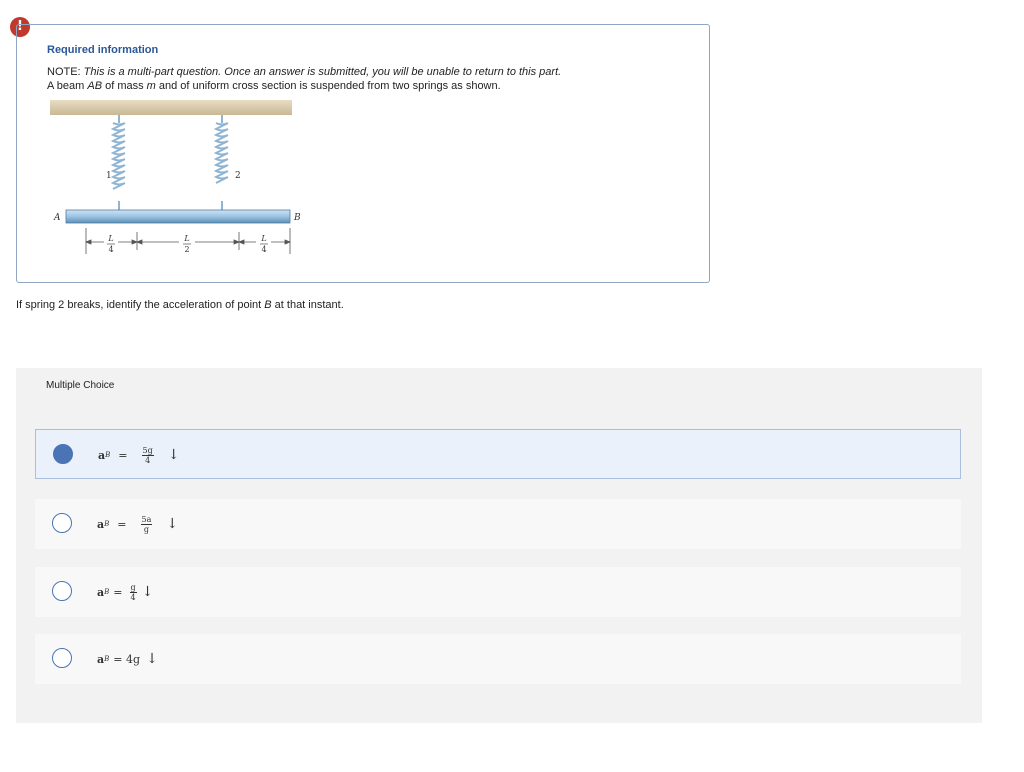 This screenshot has height=772, width=1024. What do you see at coordinates (498, 524) in the screenshot?
I see `choice-option-2: aB = 5a g ↓` at bounding box center [498, 524].